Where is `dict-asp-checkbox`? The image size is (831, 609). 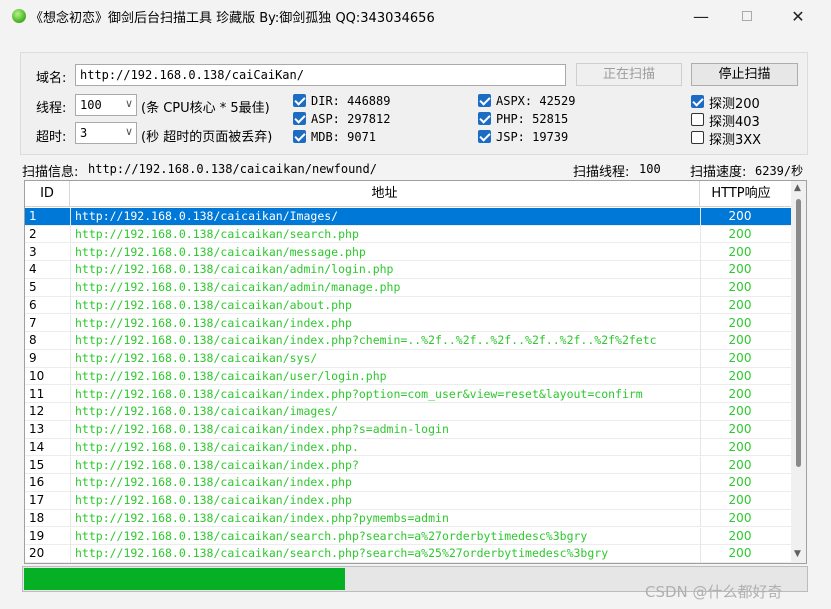
dict-asp-checkbox is located at coordinates (299, 118).